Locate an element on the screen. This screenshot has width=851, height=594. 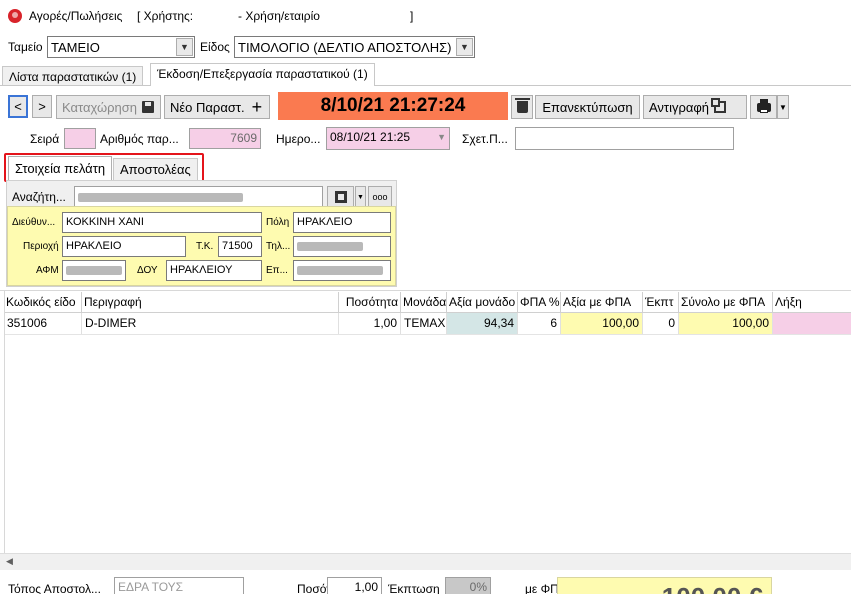
tameio-label: Ταμείο is located at coordinates (25, 47).